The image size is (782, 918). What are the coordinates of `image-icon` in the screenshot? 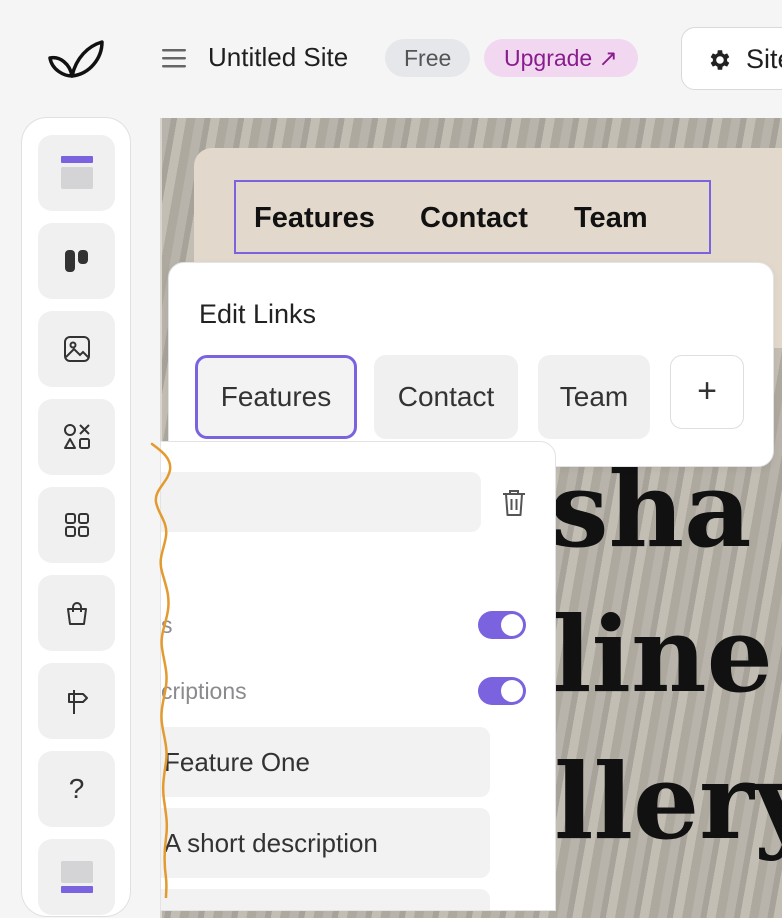 It's located at (76, 349).